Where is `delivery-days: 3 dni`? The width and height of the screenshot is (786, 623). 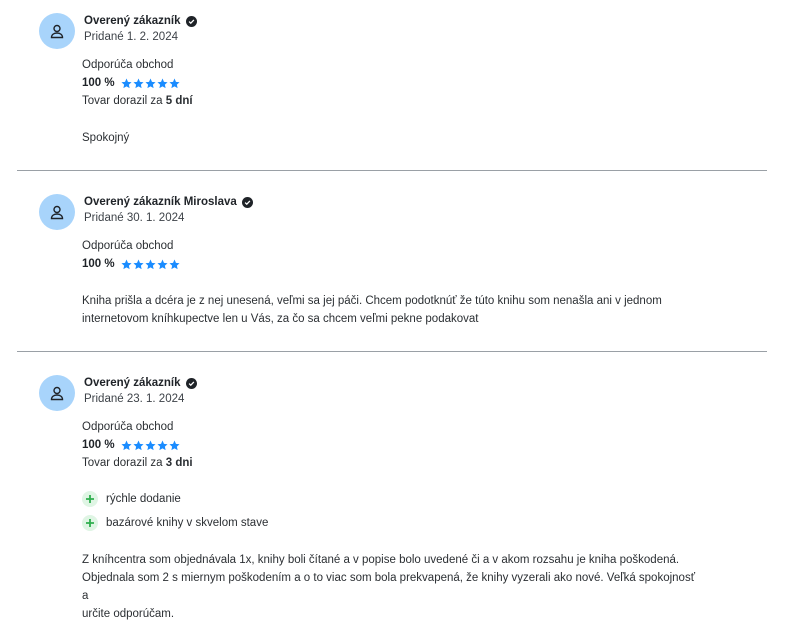
delivery-days: 3 dni is located at coordinates (179, 463).